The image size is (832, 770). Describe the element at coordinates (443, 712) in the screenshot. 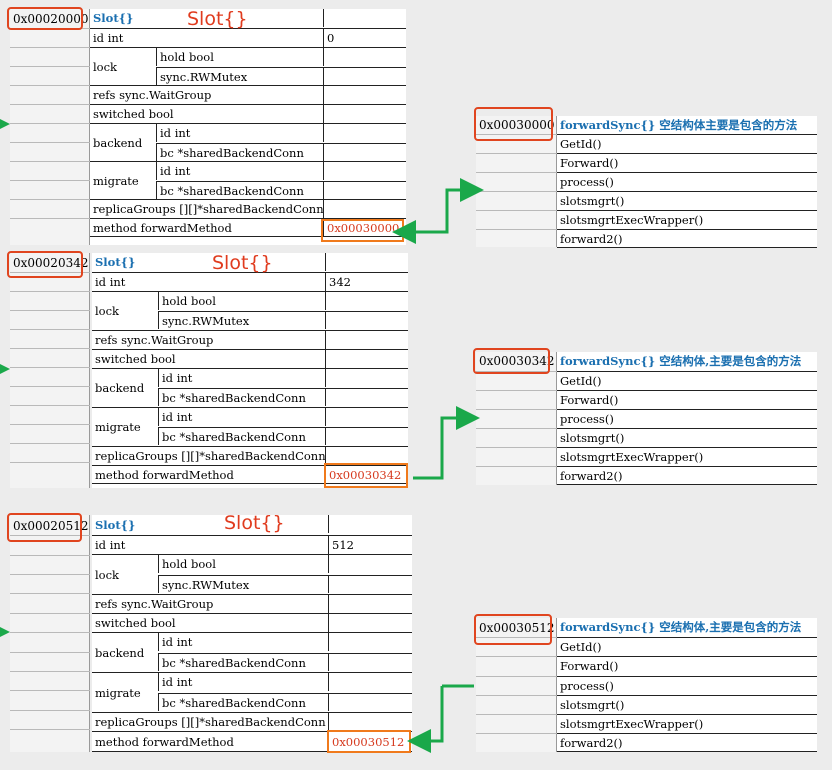

I see `arrow-slot3-to-forward3` at that location.